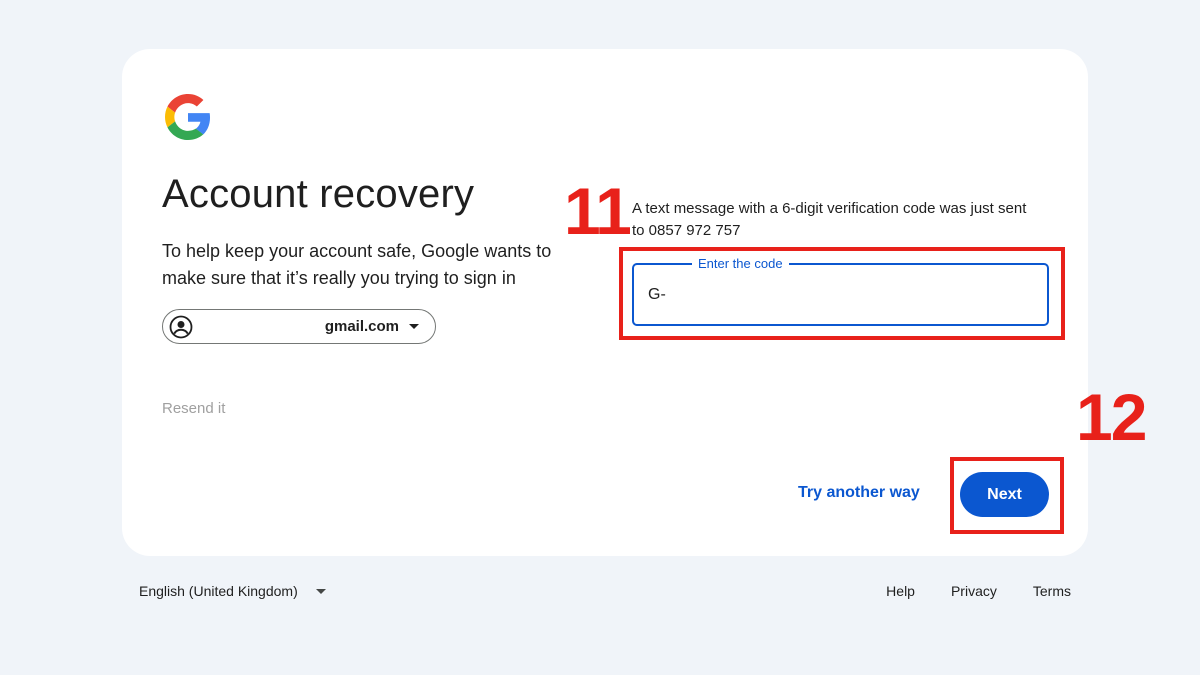  What do you see at coordinates (1052, 591) in the screenshot?
I see `terms-link: Terms` at bounding box center [1052, 591].